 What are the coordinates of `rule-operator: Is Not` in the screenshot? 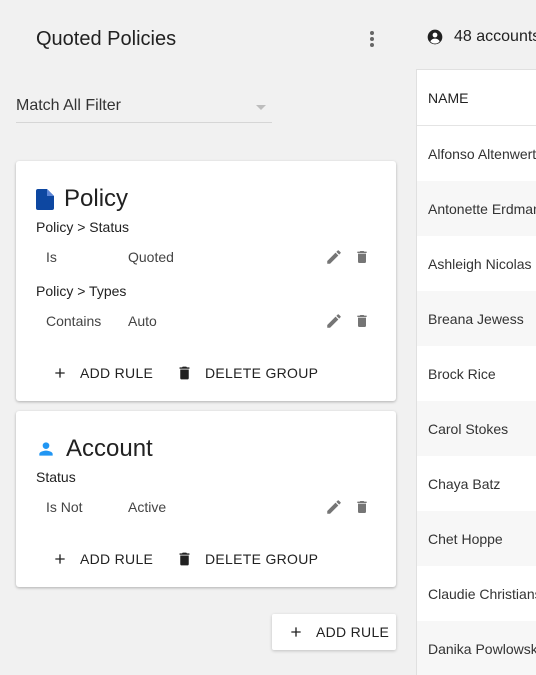 It's located at (64, 507).